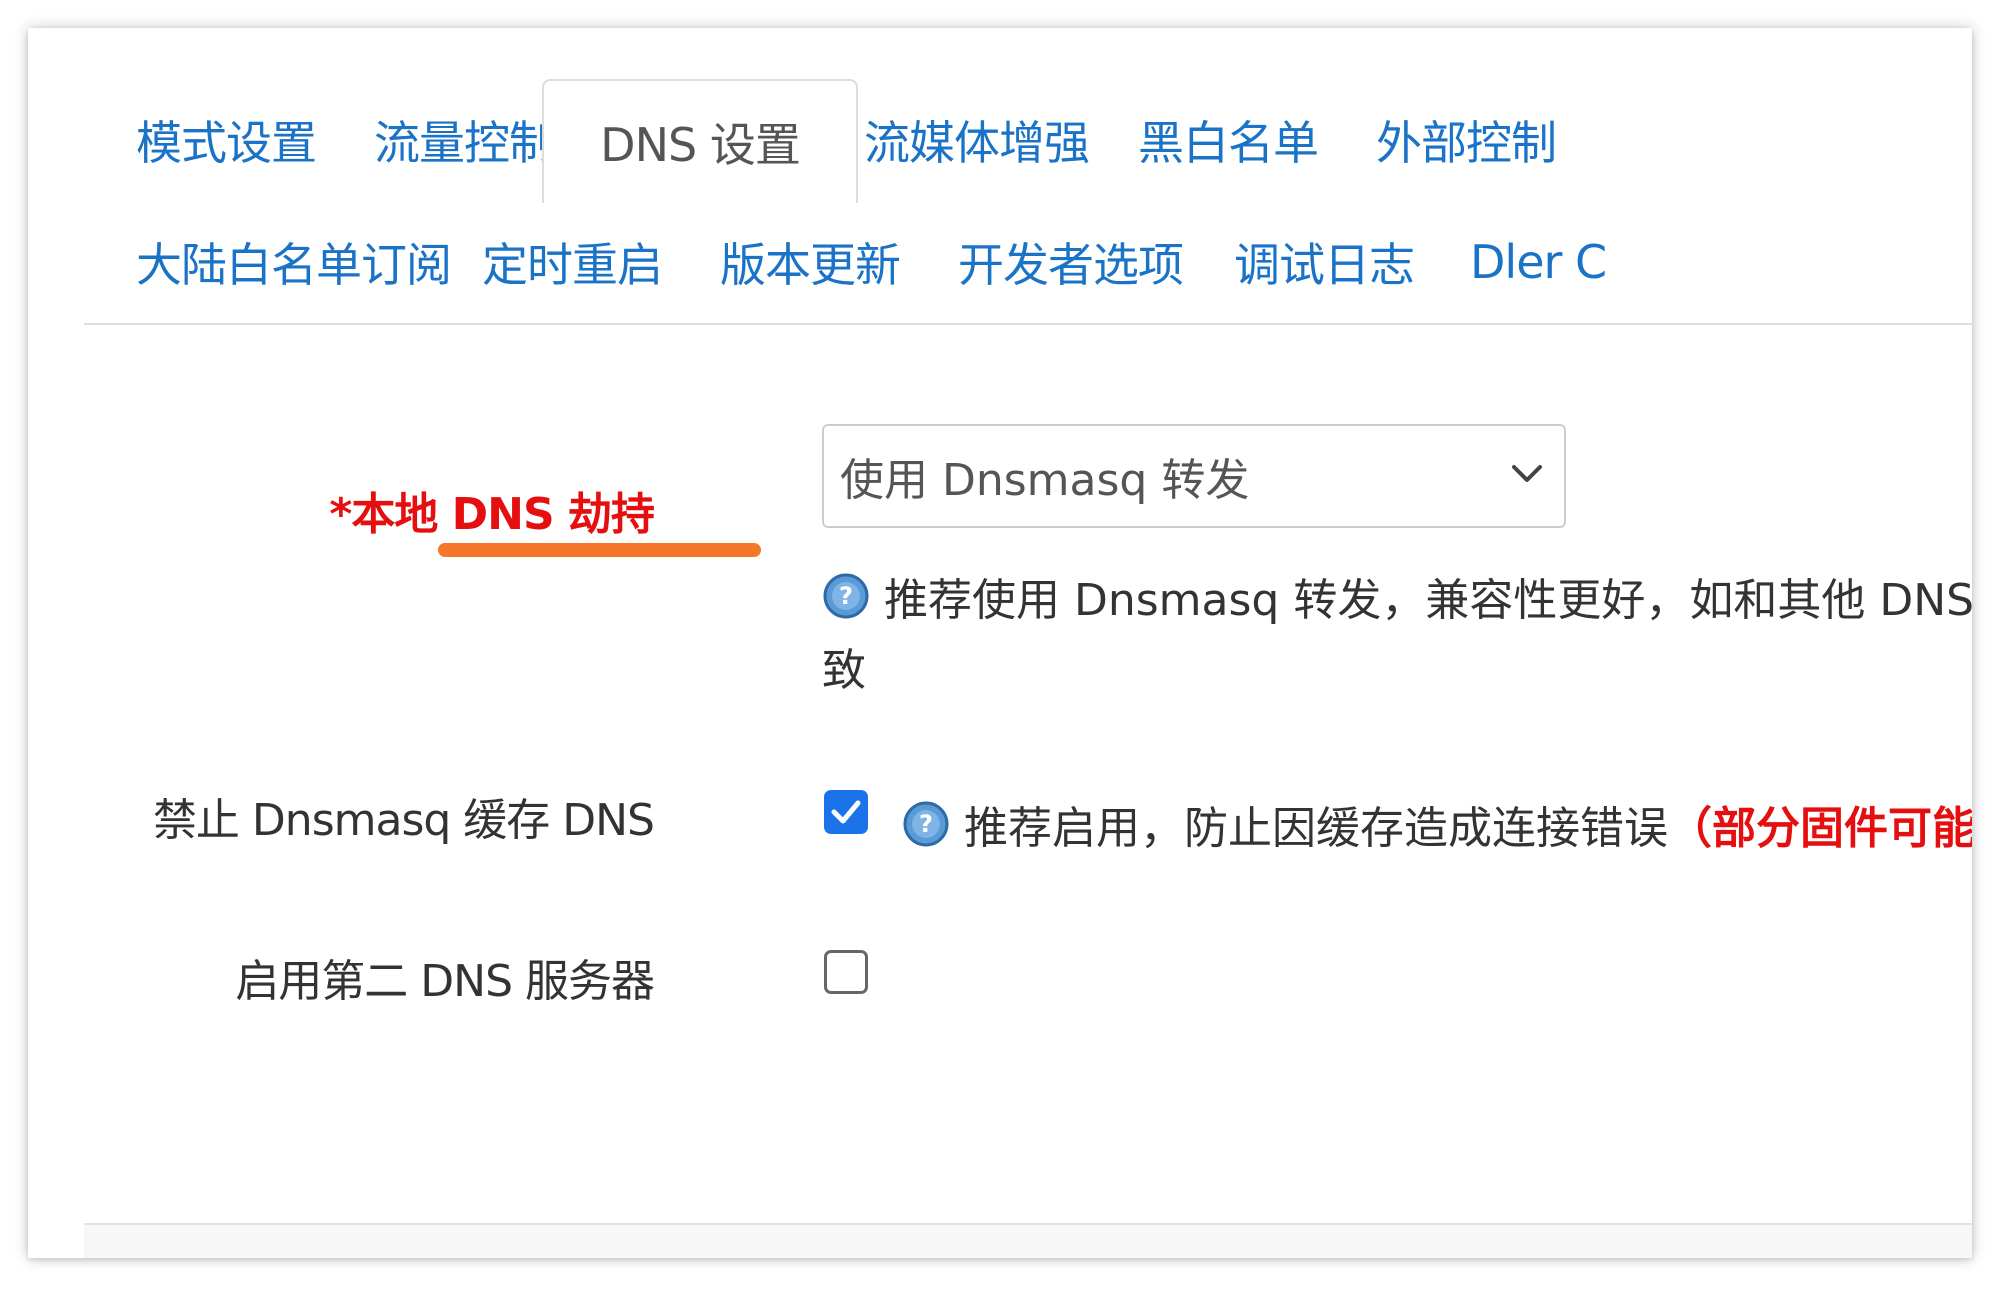  Describe the element at coordinates (572, 262) in the screenshot. I see `tab-scheduled-restart: 定时重启` at that location.